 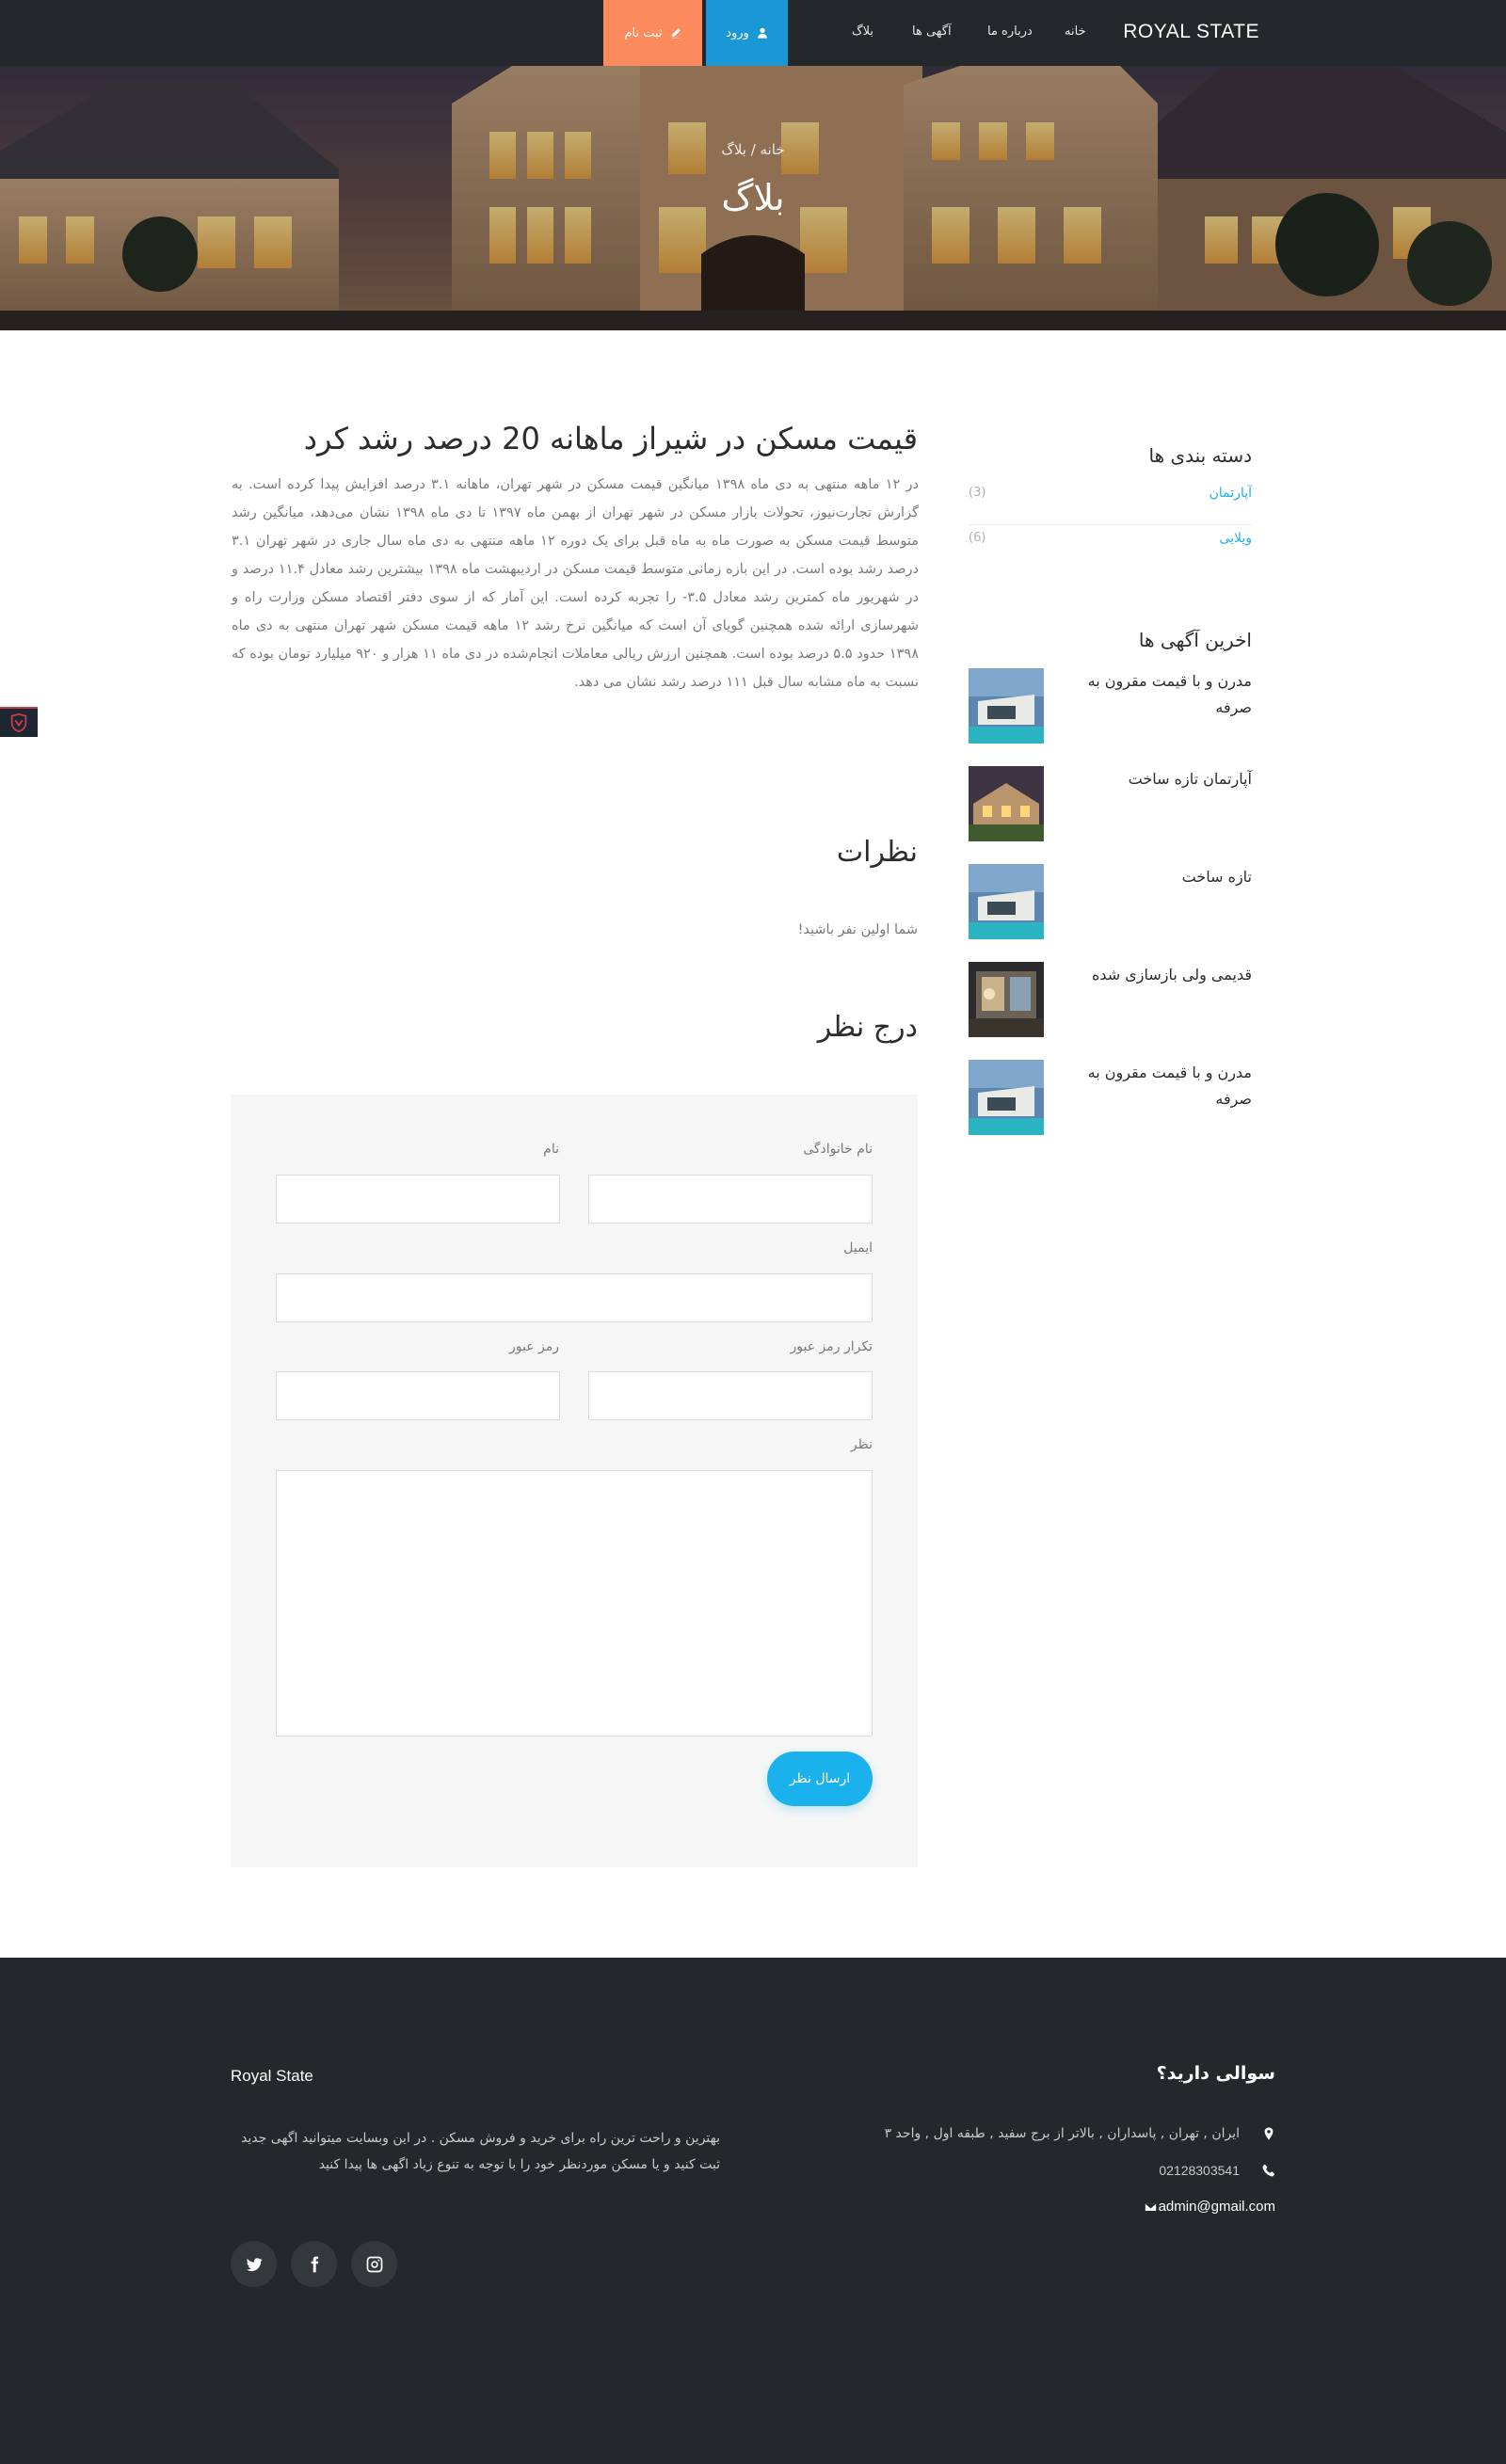 What do you see at coordinates (1235, 538) in the screenshot?
I see `category-name: ویلایی` at bounding box center [1235, 538].